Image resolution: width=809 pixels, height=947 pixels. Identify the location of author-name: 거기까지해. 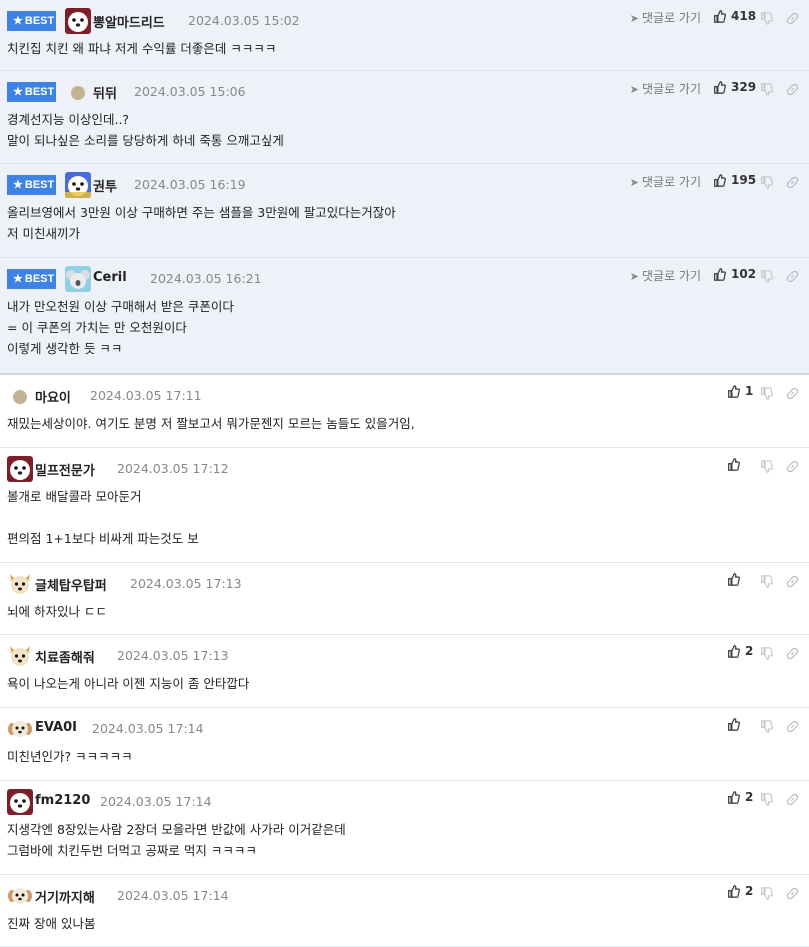
(65, 896).